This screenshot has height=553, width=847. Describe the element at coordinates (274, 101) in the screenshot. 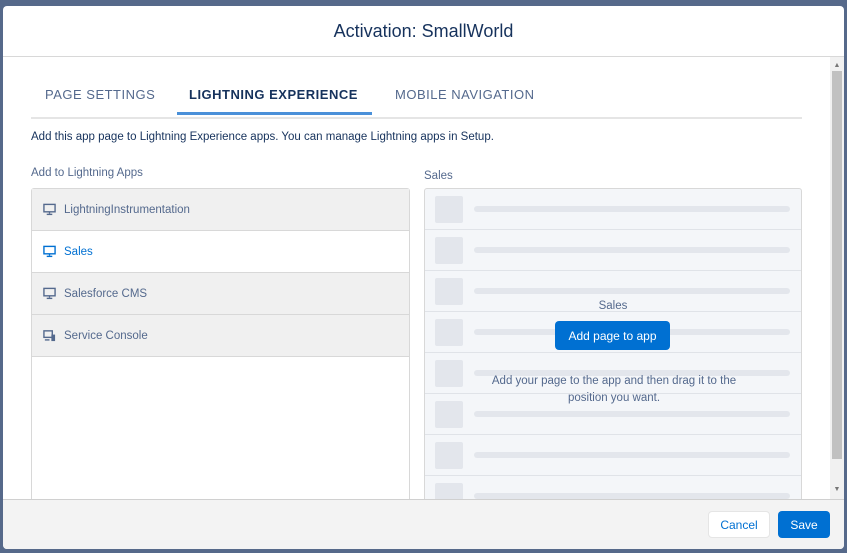

I see `tab-lightning-experience: LIGHTNING EXPERIENCE` at that location.